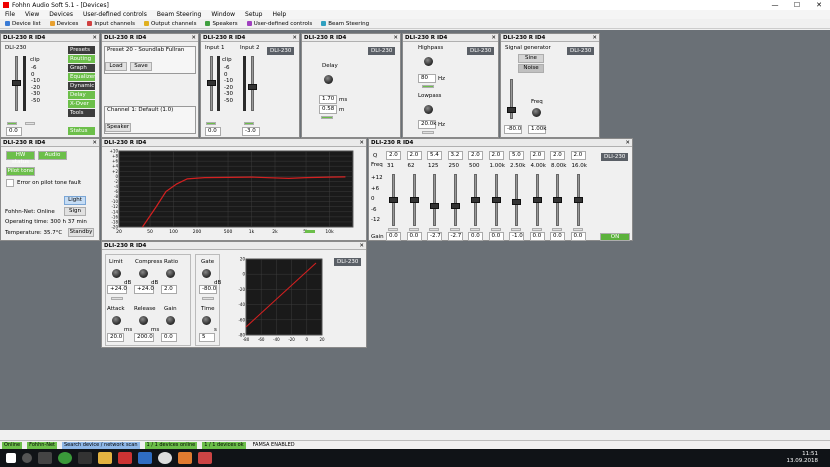  I want to click on input2-slider-handle, so click(252, 87).